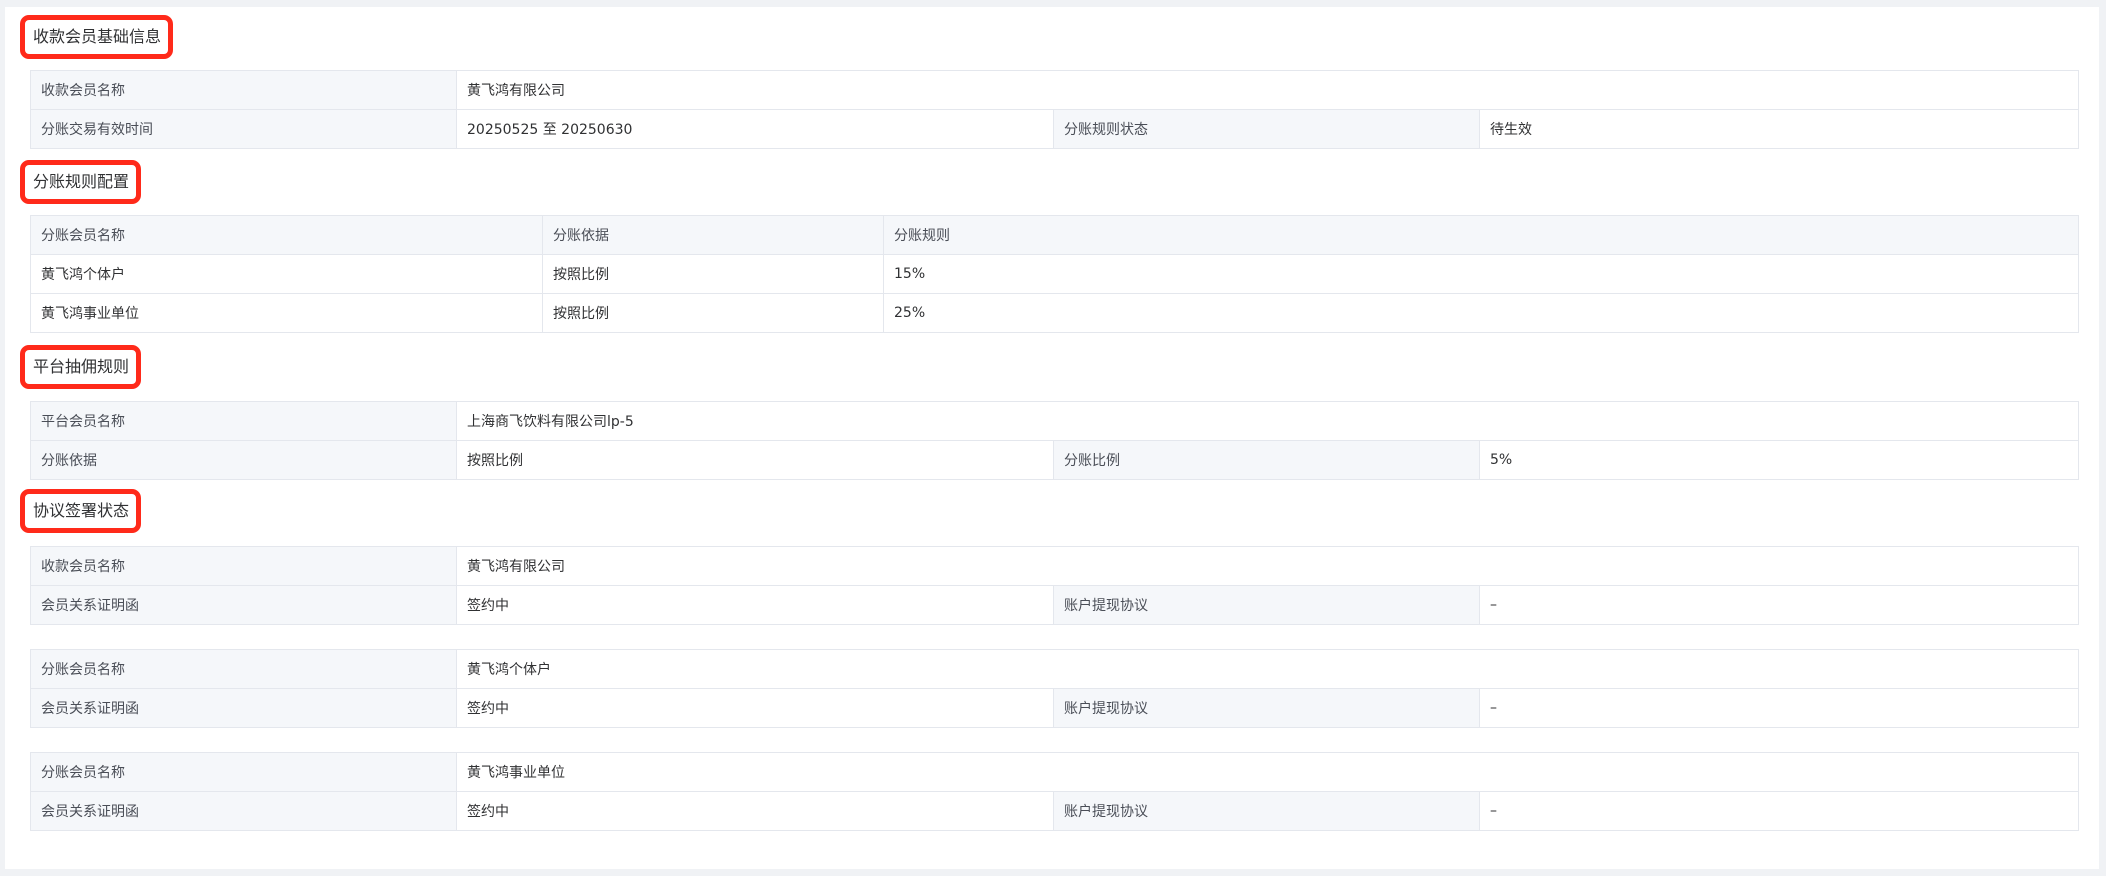  What do you see at coordinates (1267, 421) in the screenshot?
I see `platform-member-name-value: 上海商飞饮料有限公司lp-5` at bounding box center [1267, 421].